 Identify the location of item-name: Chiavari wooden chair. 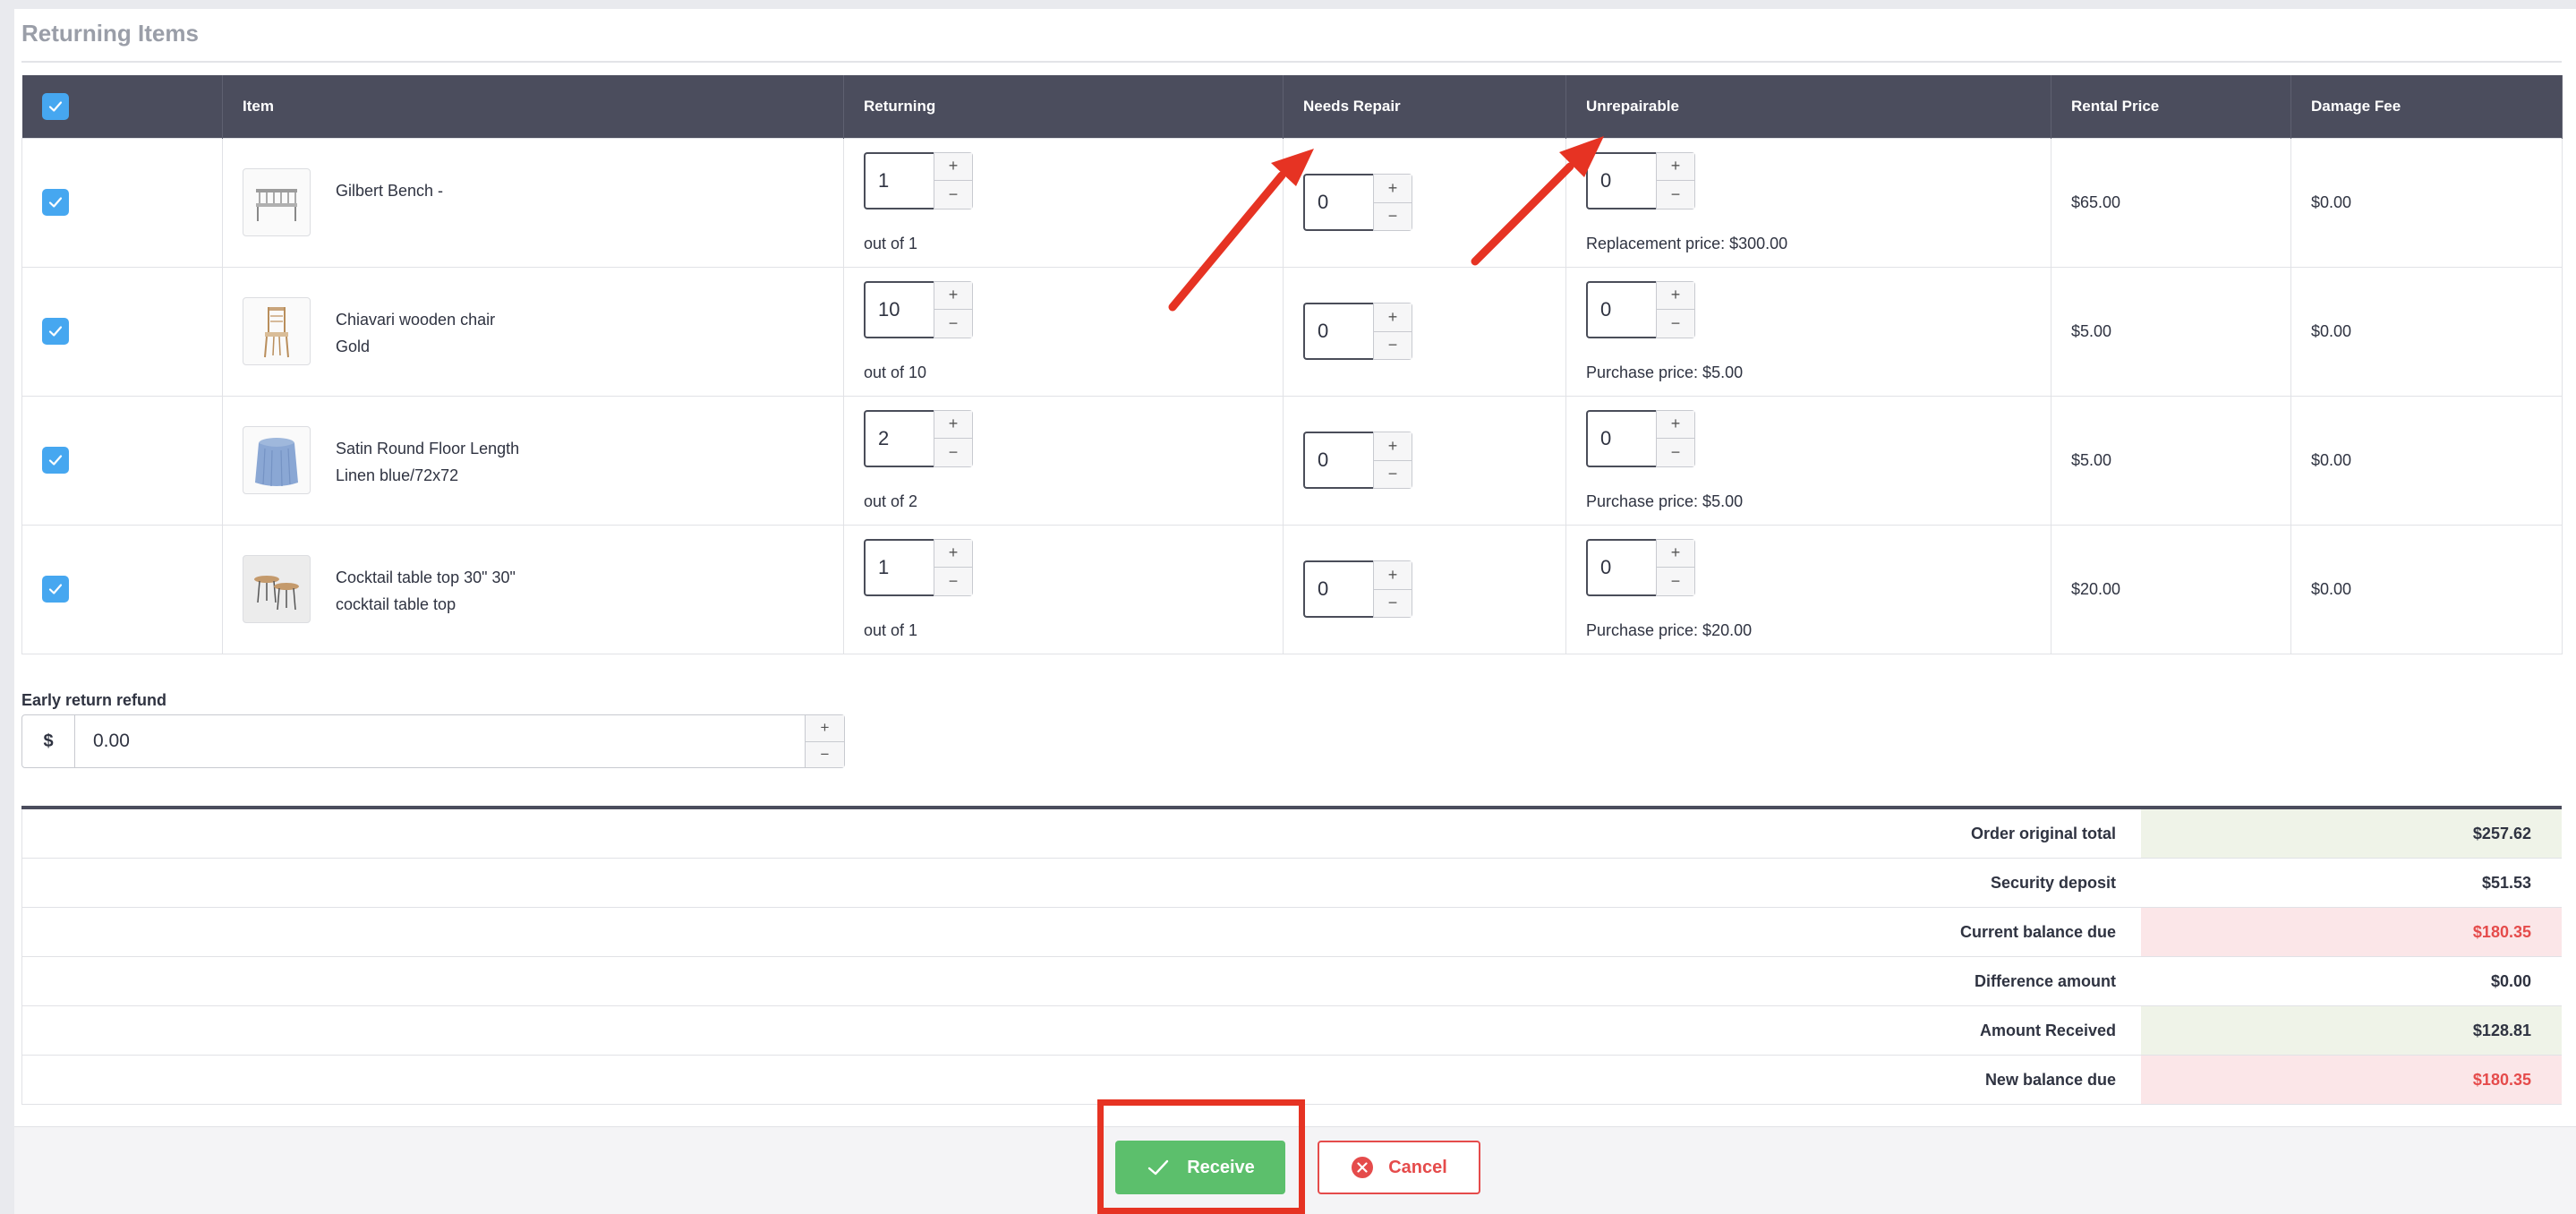
(416, 320).